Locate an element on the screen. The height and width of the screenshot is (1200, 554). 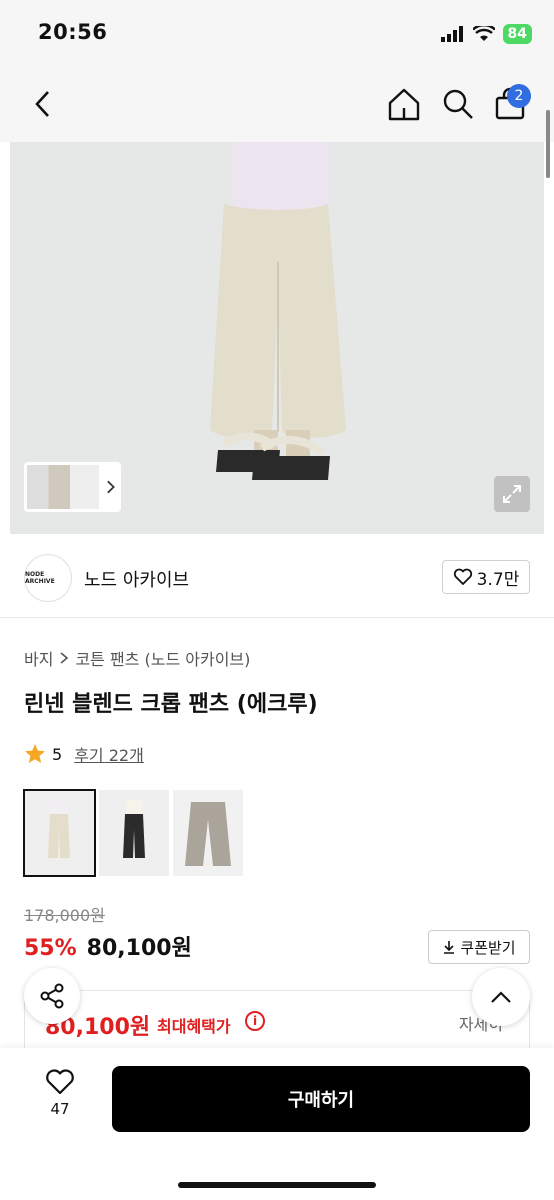
color-option-gray is located at coordinates (208, 833).